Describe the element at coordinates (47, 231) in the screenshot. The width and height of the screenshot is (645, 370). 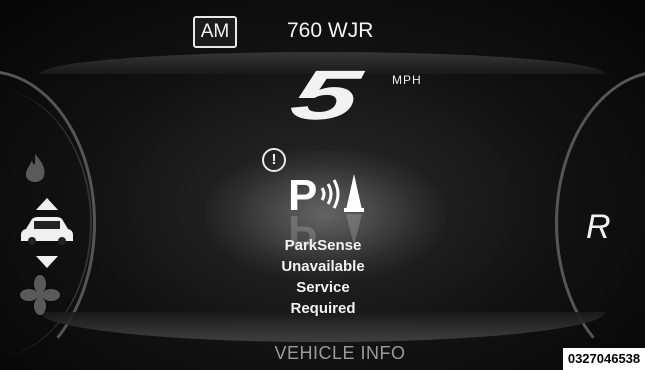
I see `car-icon` at that location.